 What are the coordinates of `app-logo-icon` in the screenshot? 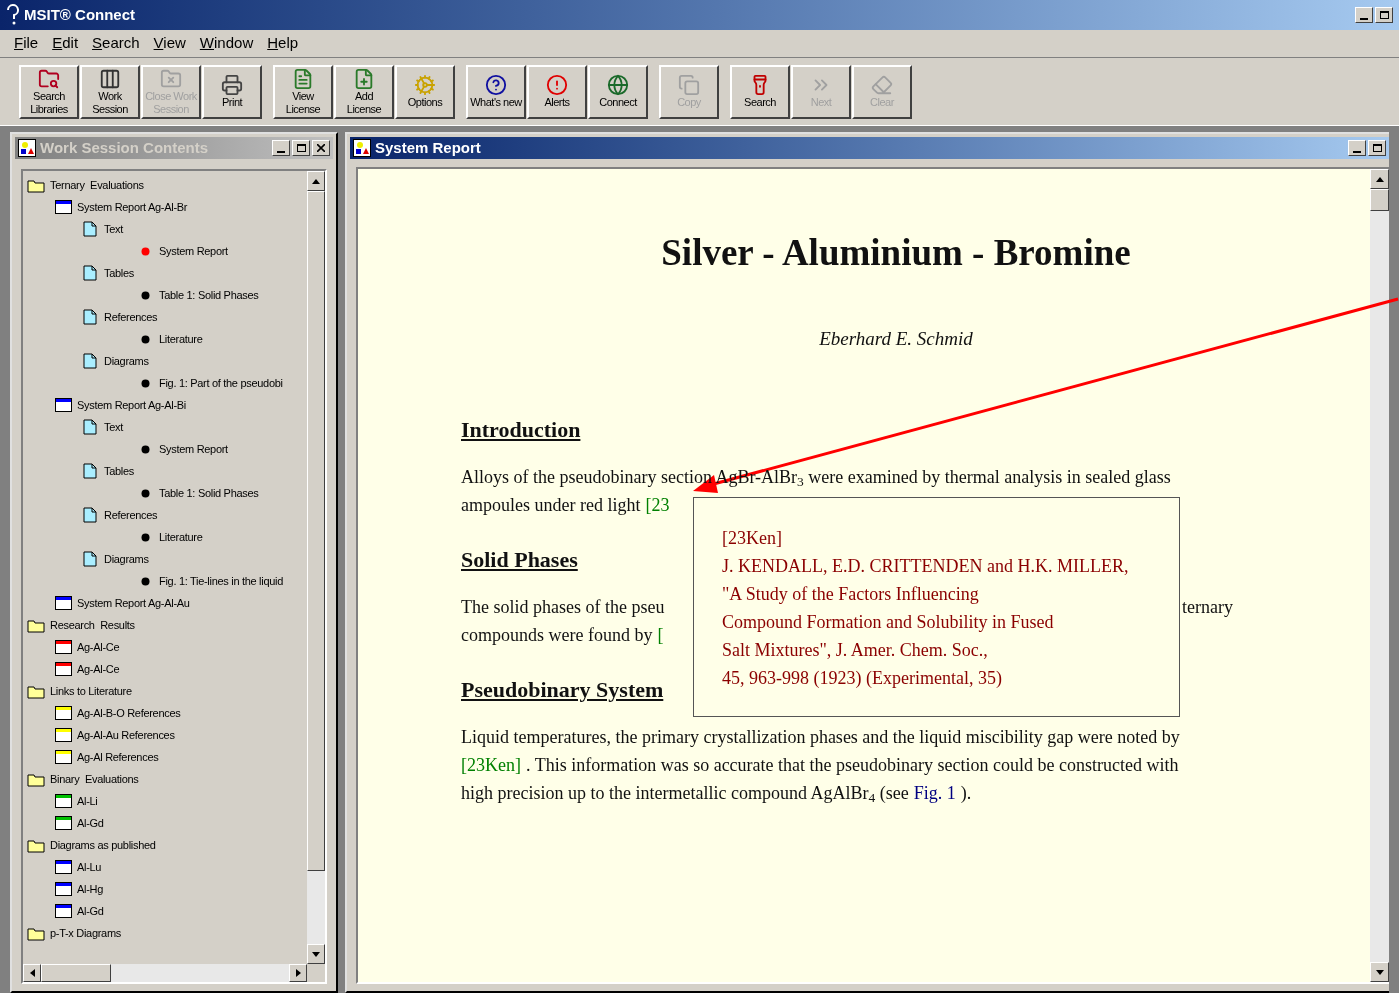 It's located at (13, 15).